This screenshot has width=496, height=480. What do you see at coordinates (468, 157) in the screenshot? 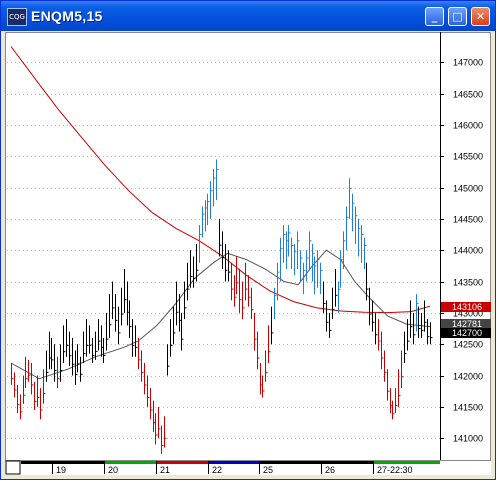
I see `price-tick-label: 145500` at bounding box center [468, 157].